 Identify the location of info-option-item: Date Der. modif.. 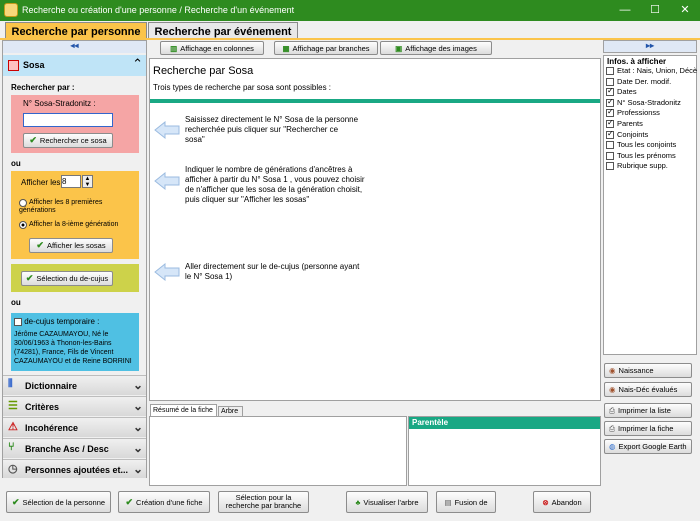
(638, 81).